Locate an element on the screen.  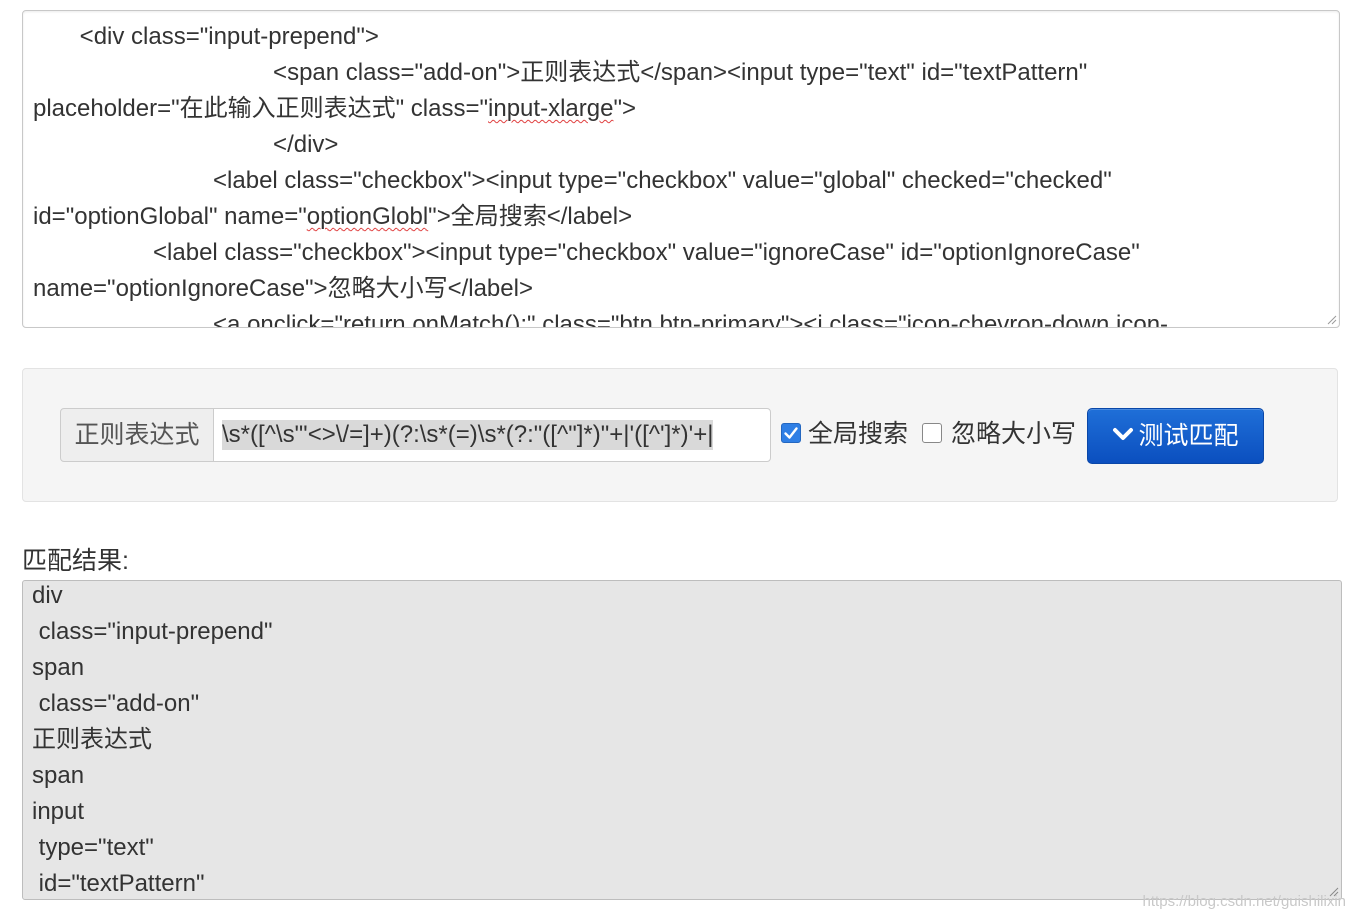
result-line: input is located at coordinates (58, 811).